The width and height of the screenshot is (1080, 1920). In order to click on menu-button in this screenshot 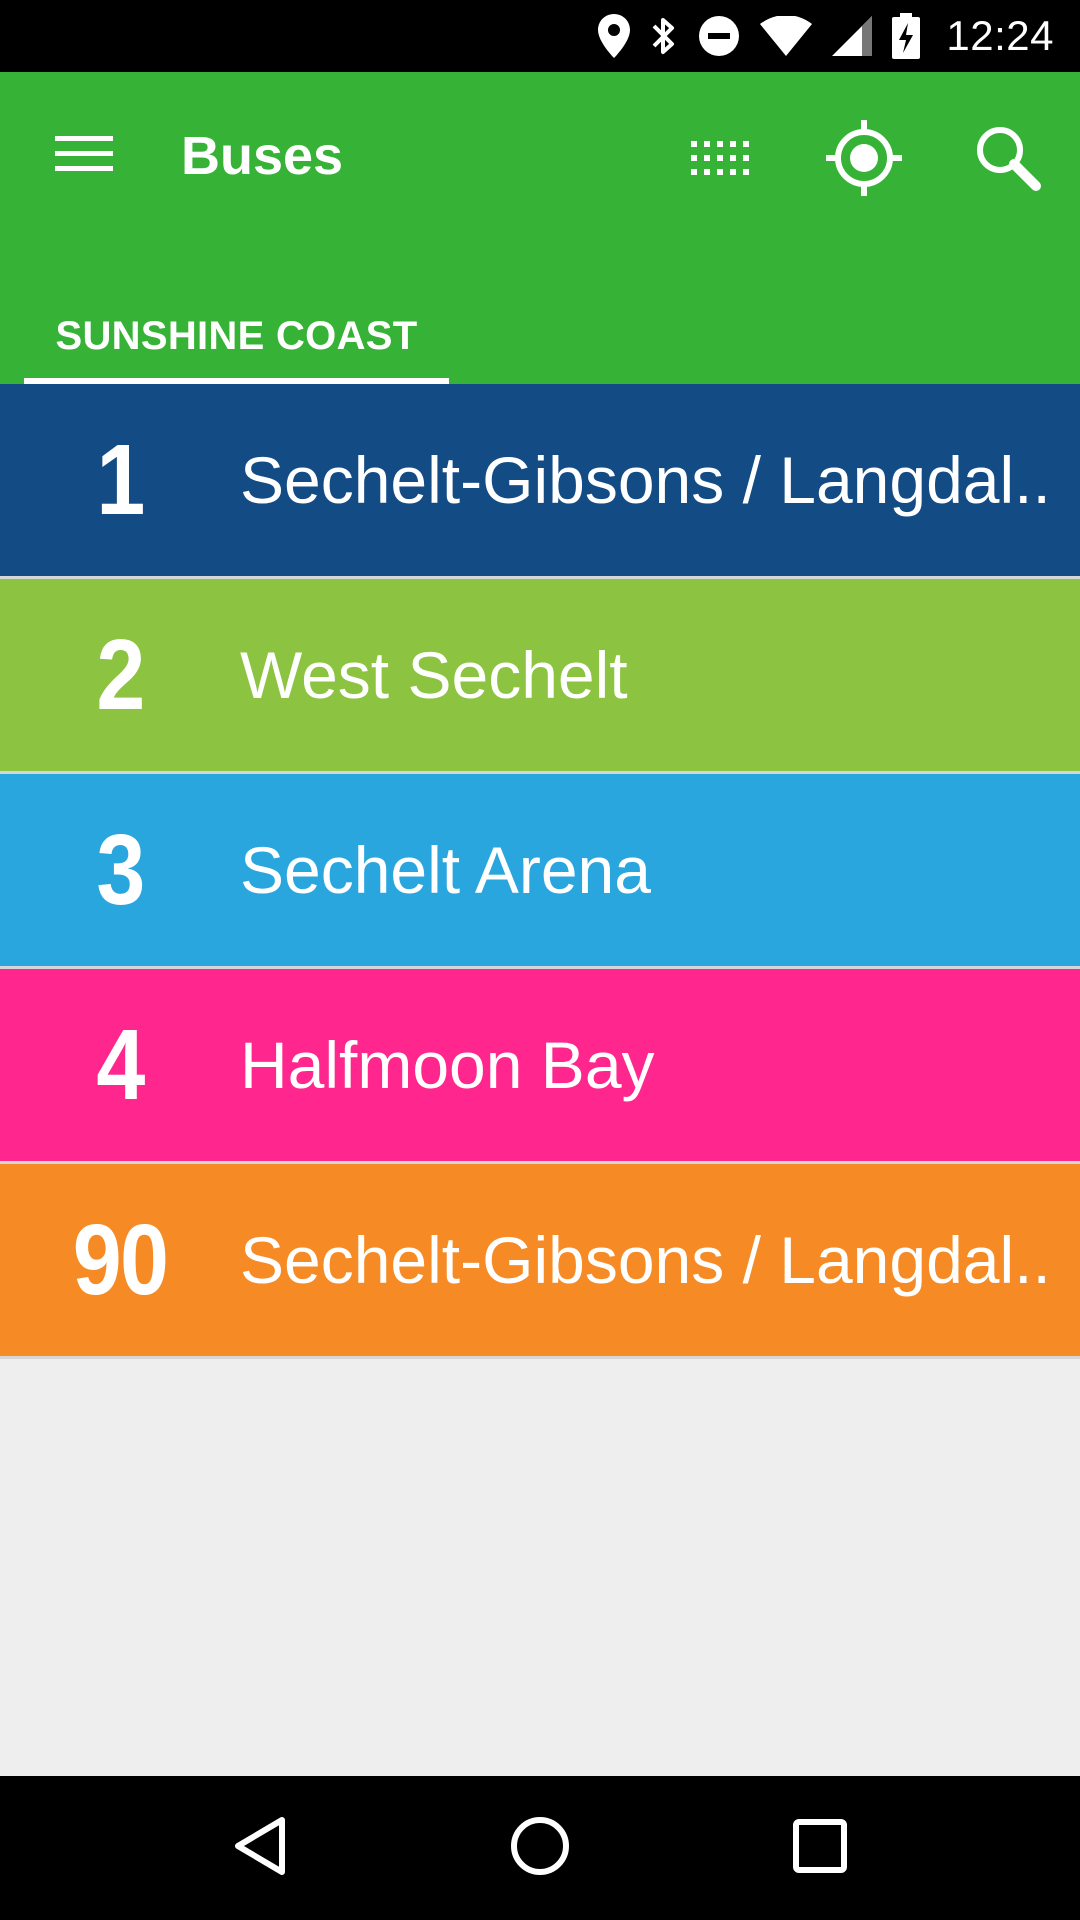, I will do `click(84, 156)`.